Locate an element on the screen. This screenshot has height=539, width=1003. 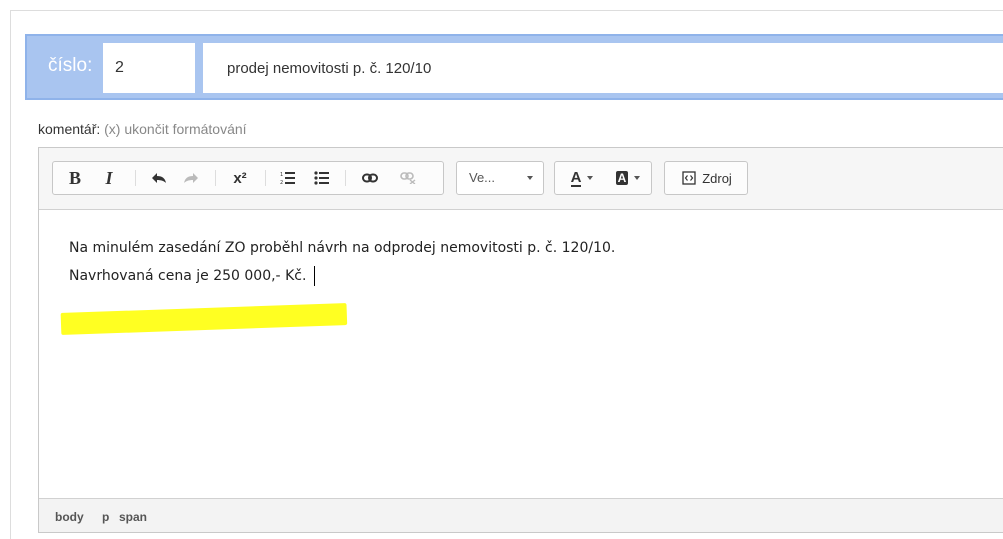
bulleted-list-button is located at coordinates (322, 178).